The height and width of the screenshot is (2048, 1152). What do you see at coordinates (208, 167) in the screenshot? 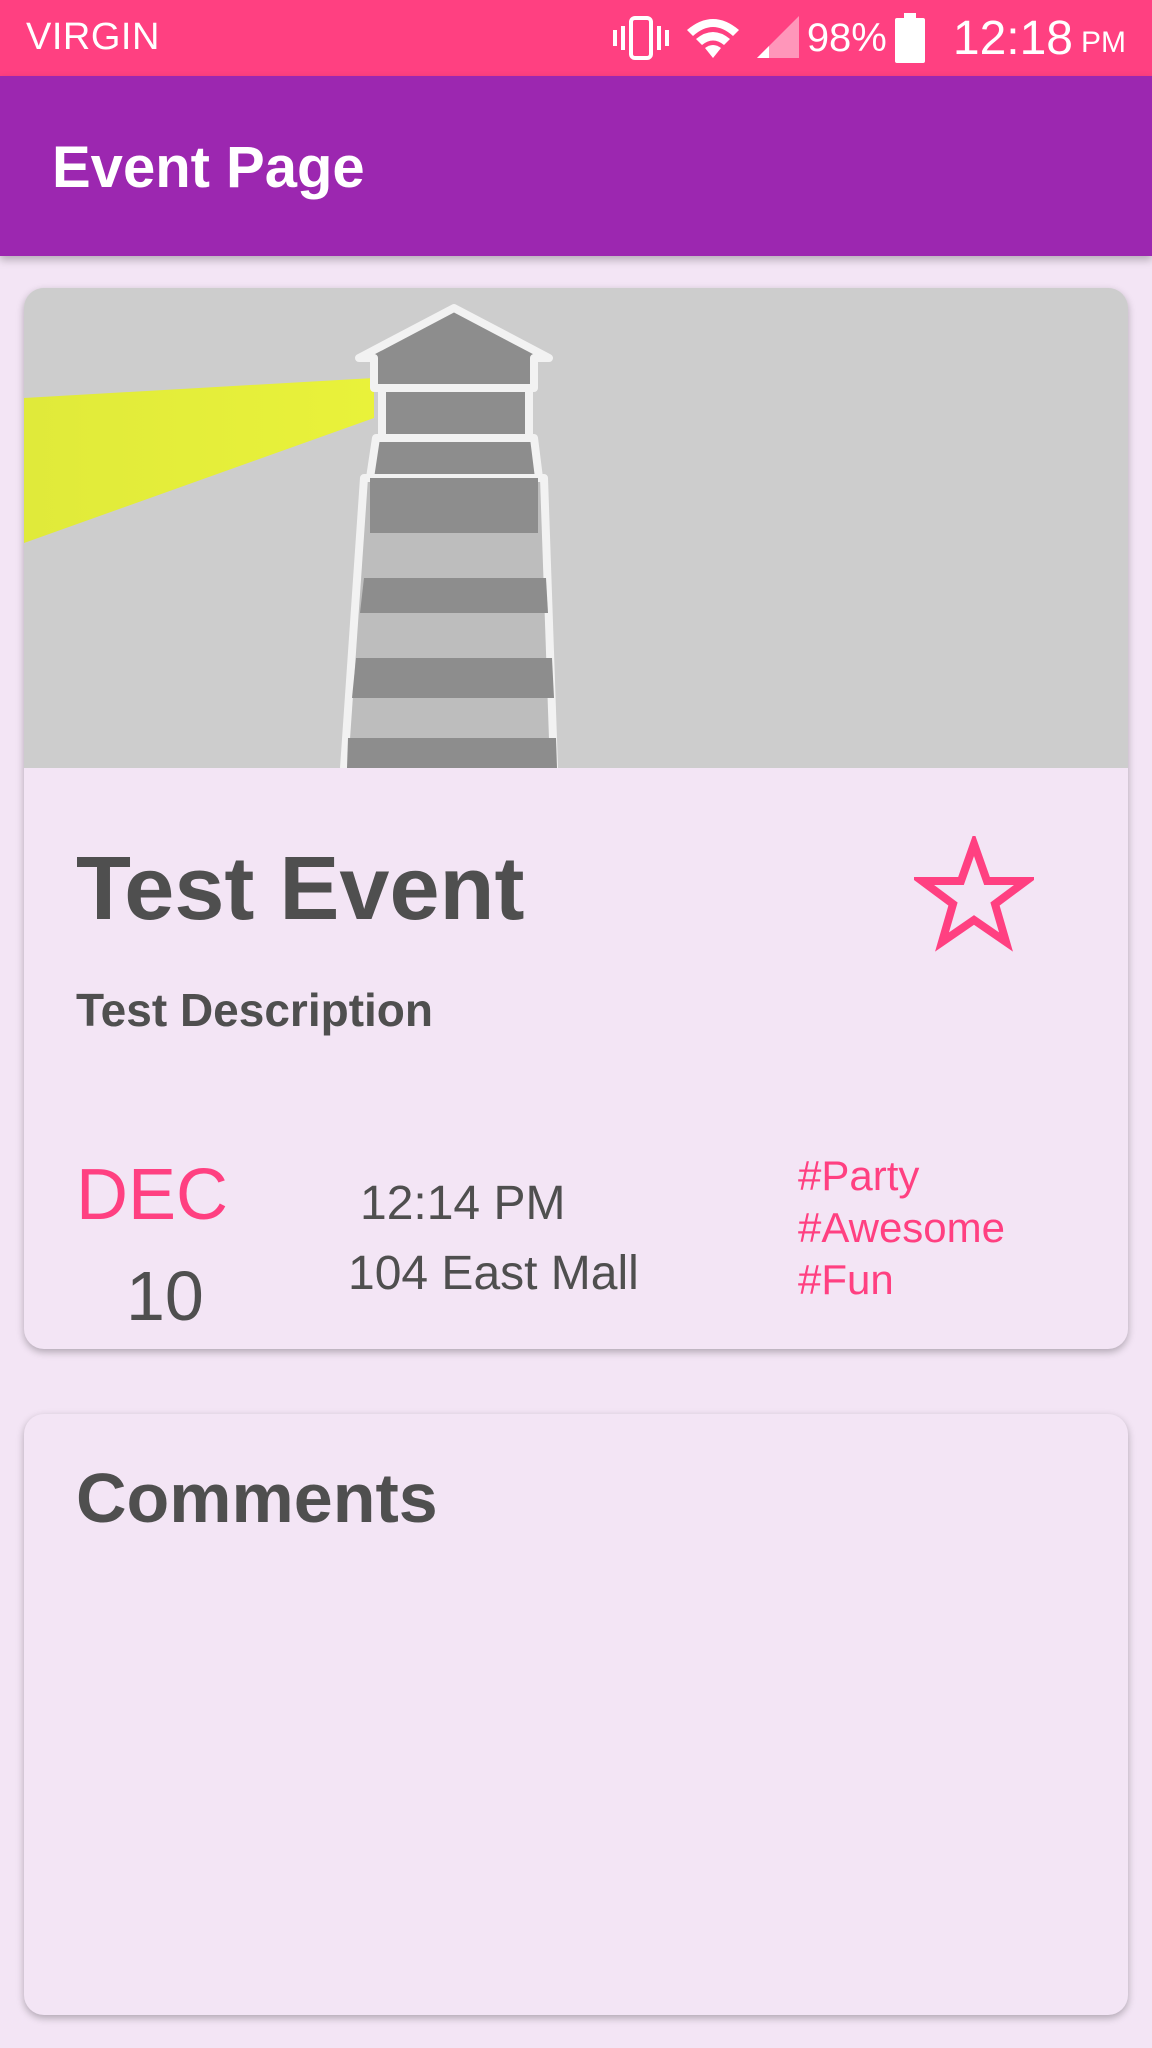
I see `page-title: Event Page` at bounding box center [208, 167].